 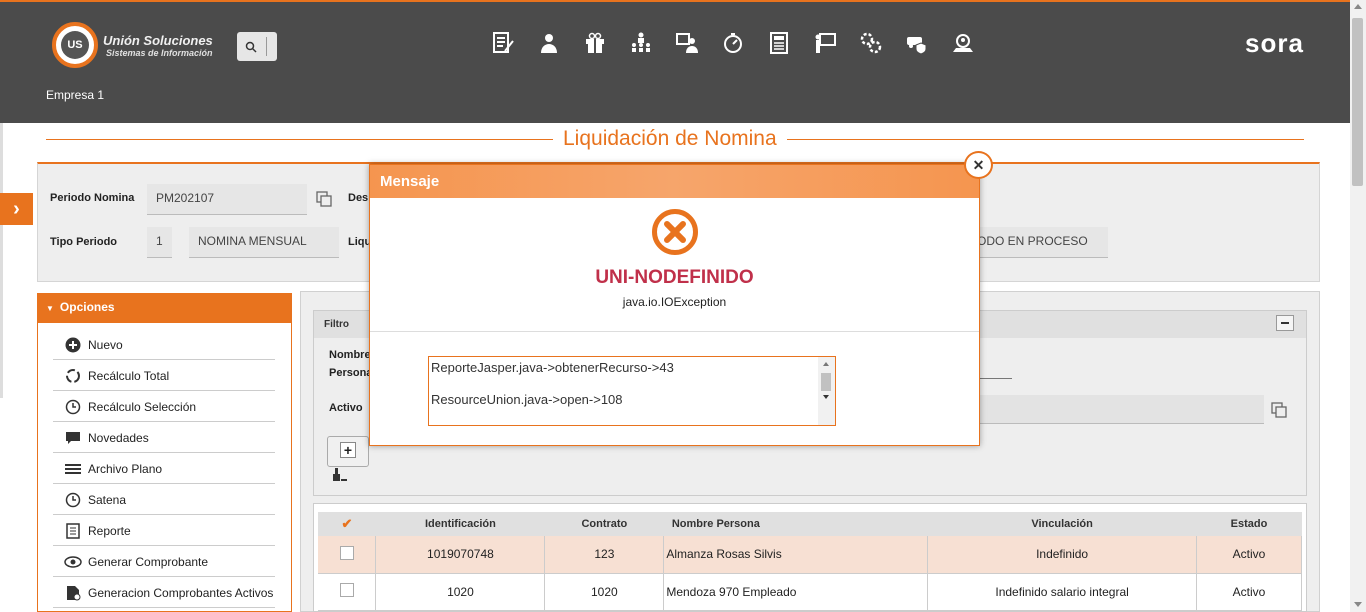 What do you see at coordinates (674, 181) in the screenshot?
I see `modal-header: Mensaje` at bounding box center [674, 181].